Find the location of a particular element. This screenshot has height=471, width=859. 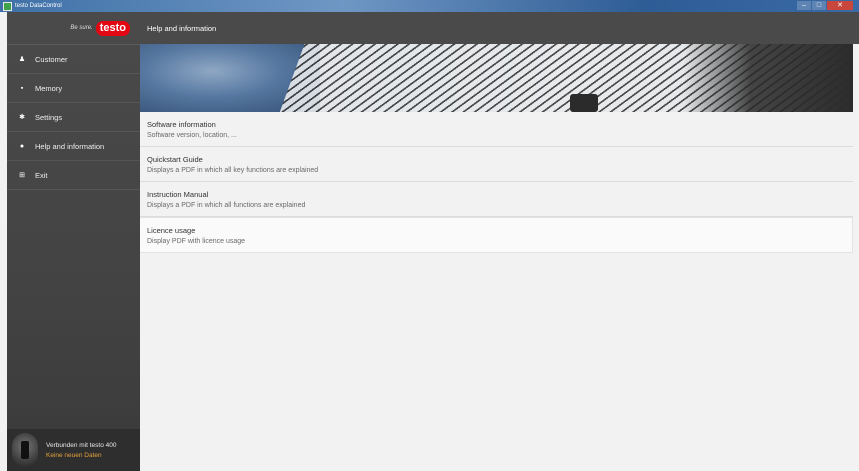

list-item-subtitle: Display PDF with licence usage is located at coordinates (196, 241).